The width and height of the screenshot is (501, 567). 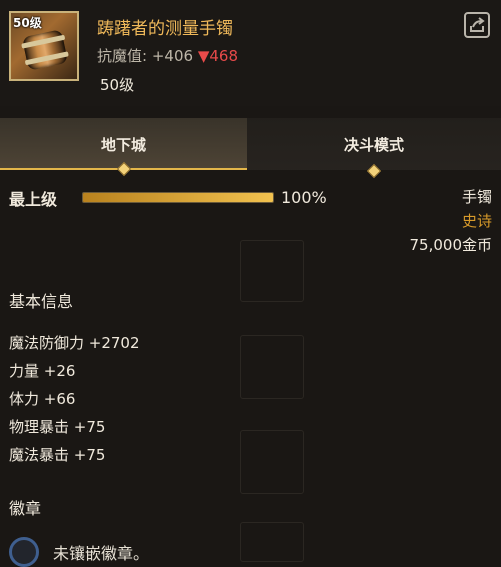 What do you see at coordinates (45, 50) in the screenshot?
I see `bracelet-graphic` at bounding box center [45, 50].